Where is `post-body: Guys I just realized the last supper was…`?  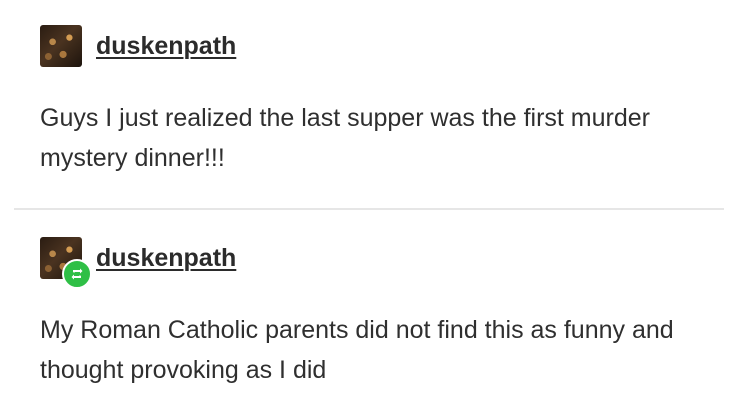 post-body: Guys I just realized the last supper was… is located at coordinates (345, 138).